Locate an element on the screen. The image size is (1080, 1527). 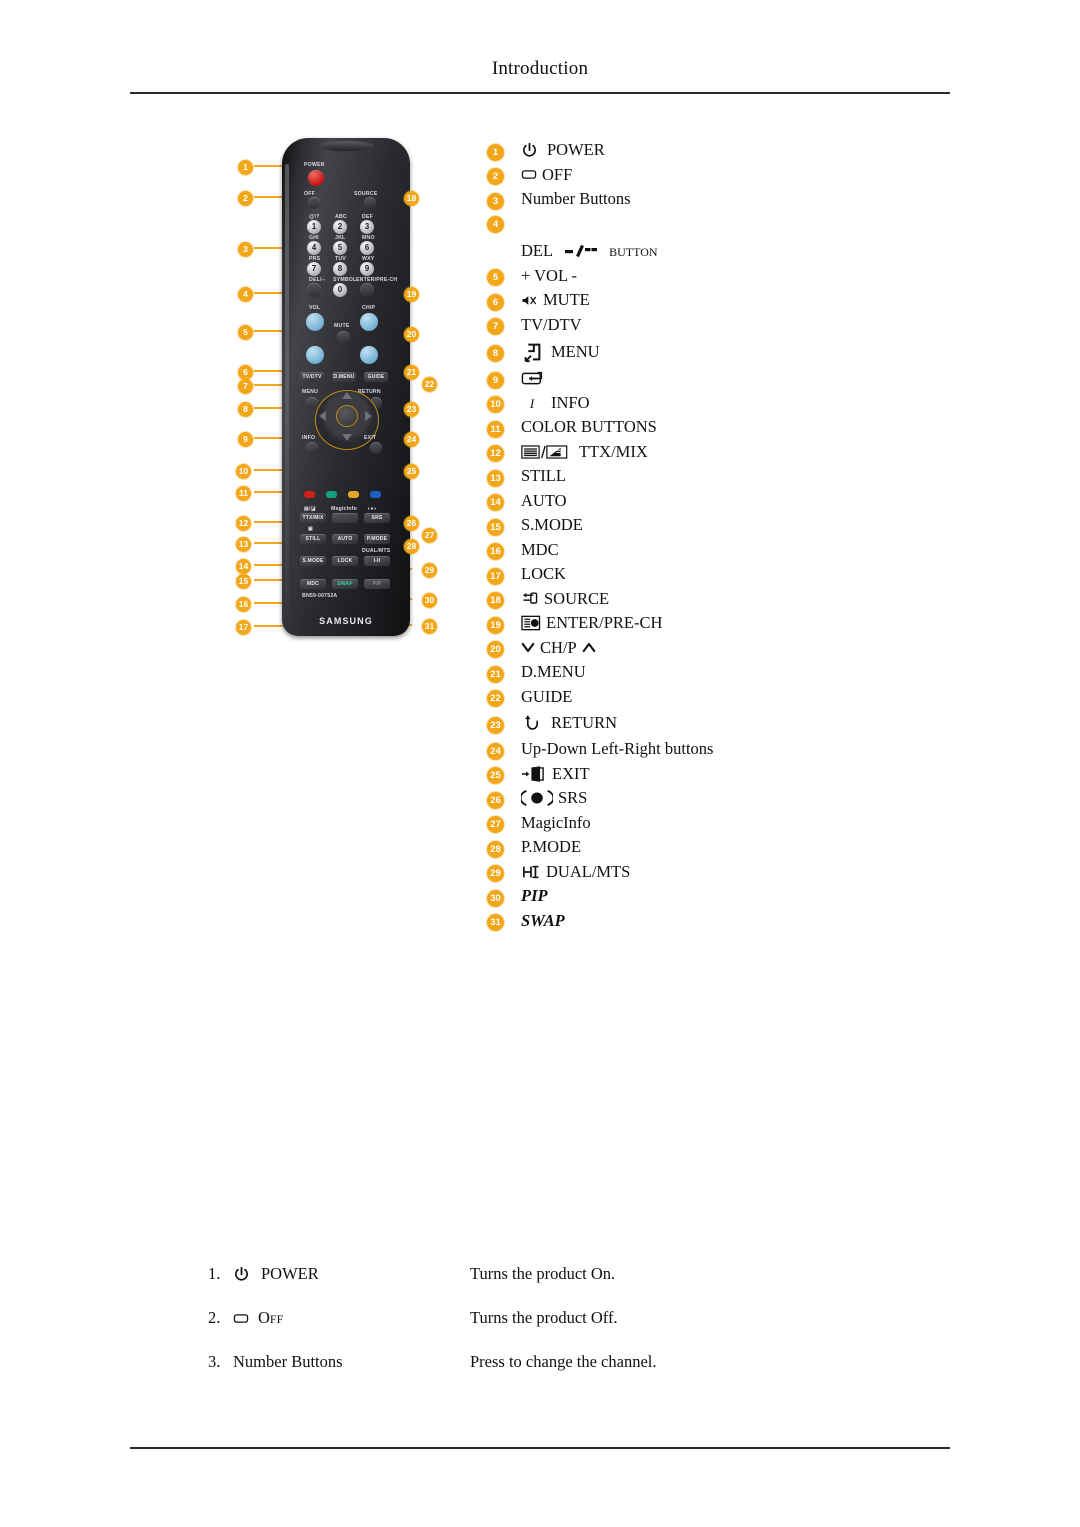
table-row: 1. POWER Turns the product On. is located at coordinates (588, 1274).